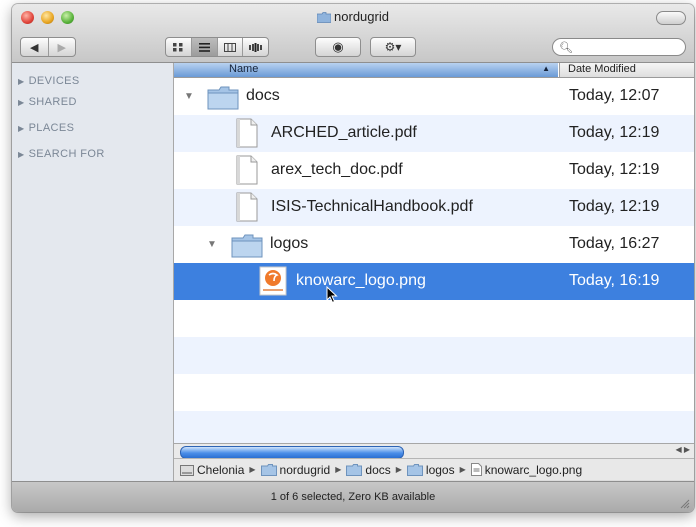 This screenshot has height=527, width=696. I want to click on file-name: ISIS-TechnicalHandbook.pdf, so click(372, 206).